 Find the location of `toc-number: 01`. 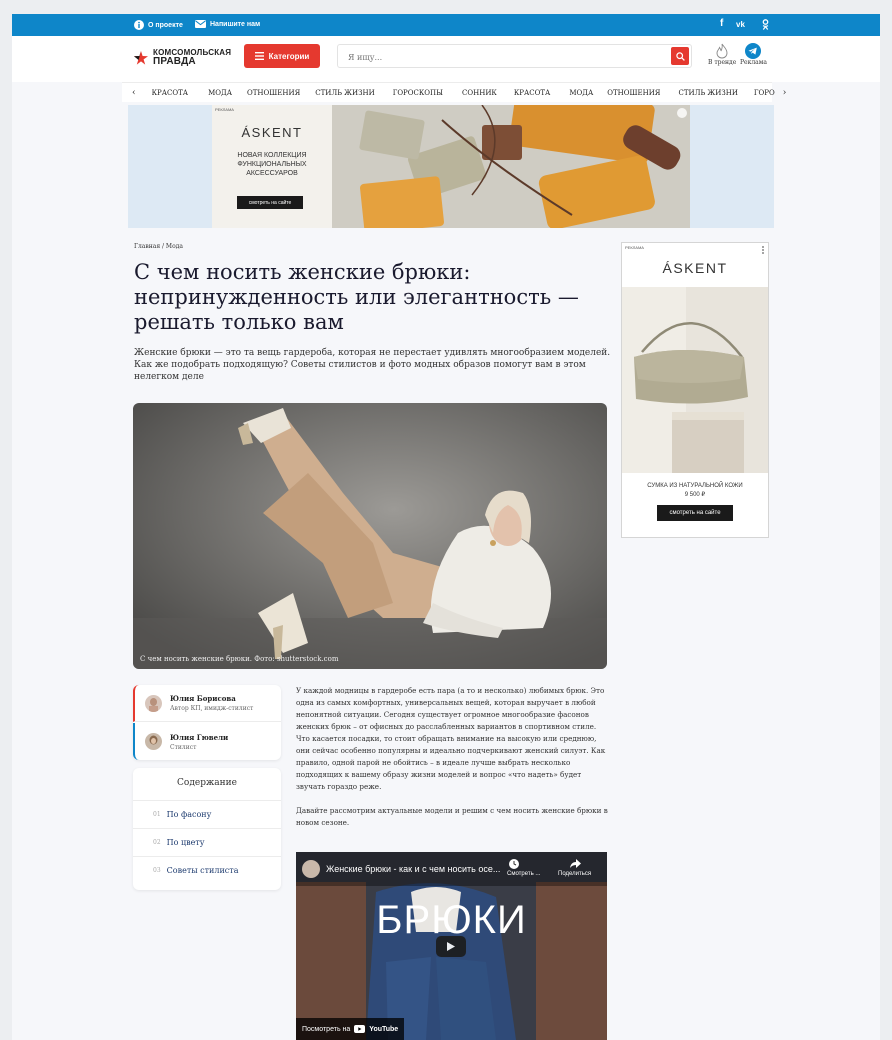

toc-number: 01 is located at coordinates (157, 814).